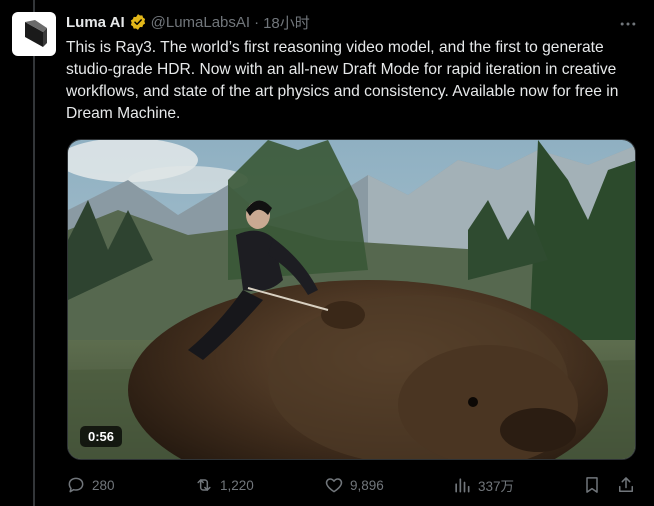  I want to click on action-bar: 280 1,220 9,896 337万, so click(352, 485).